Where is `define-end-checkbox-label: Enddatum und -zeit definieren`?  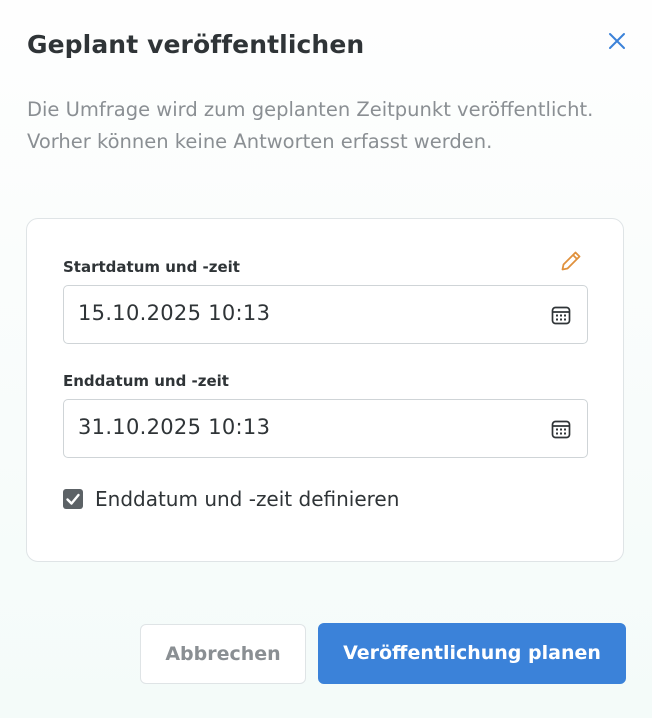 define-end-checkbox-label: Enddatum und -zeit definieren is located at coordinates (247, 499).